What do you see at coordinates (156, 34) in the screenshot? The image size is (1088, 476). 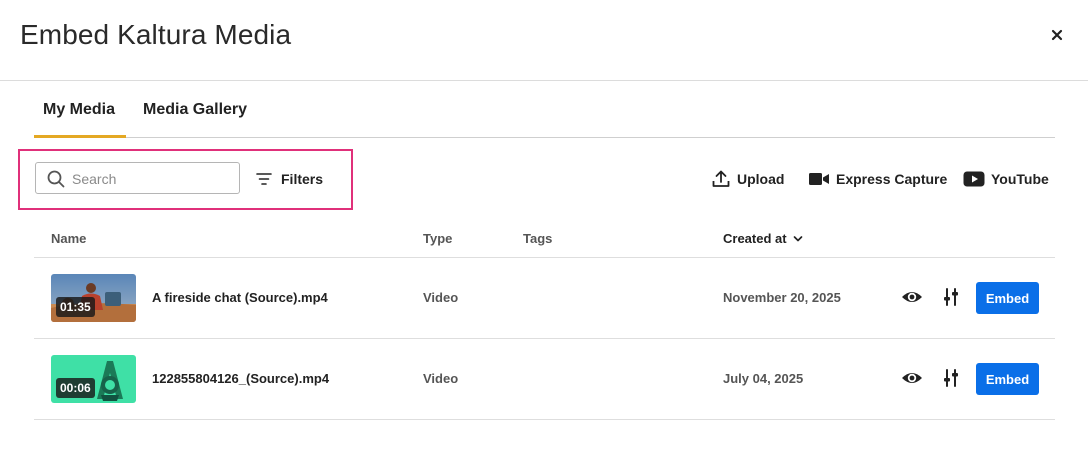 I see `dialog-title: Embed Kaltura Media` at bounding box center [156, 34].